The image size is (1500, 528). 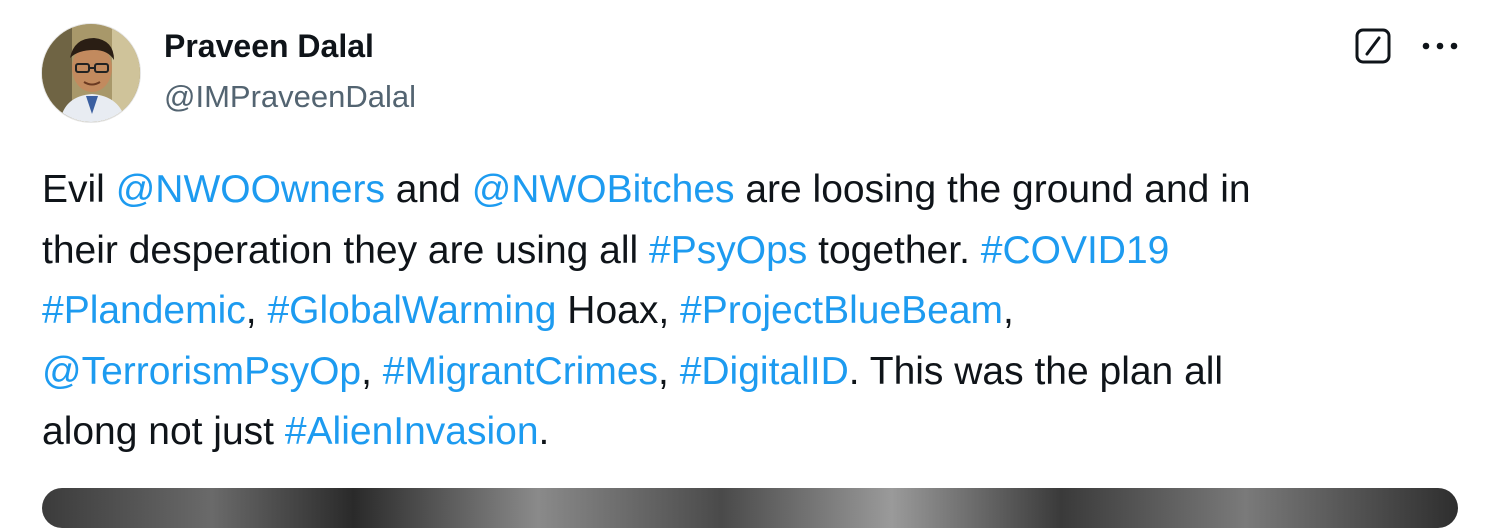 I want to click on more-button, so click(x=1440, y=46).